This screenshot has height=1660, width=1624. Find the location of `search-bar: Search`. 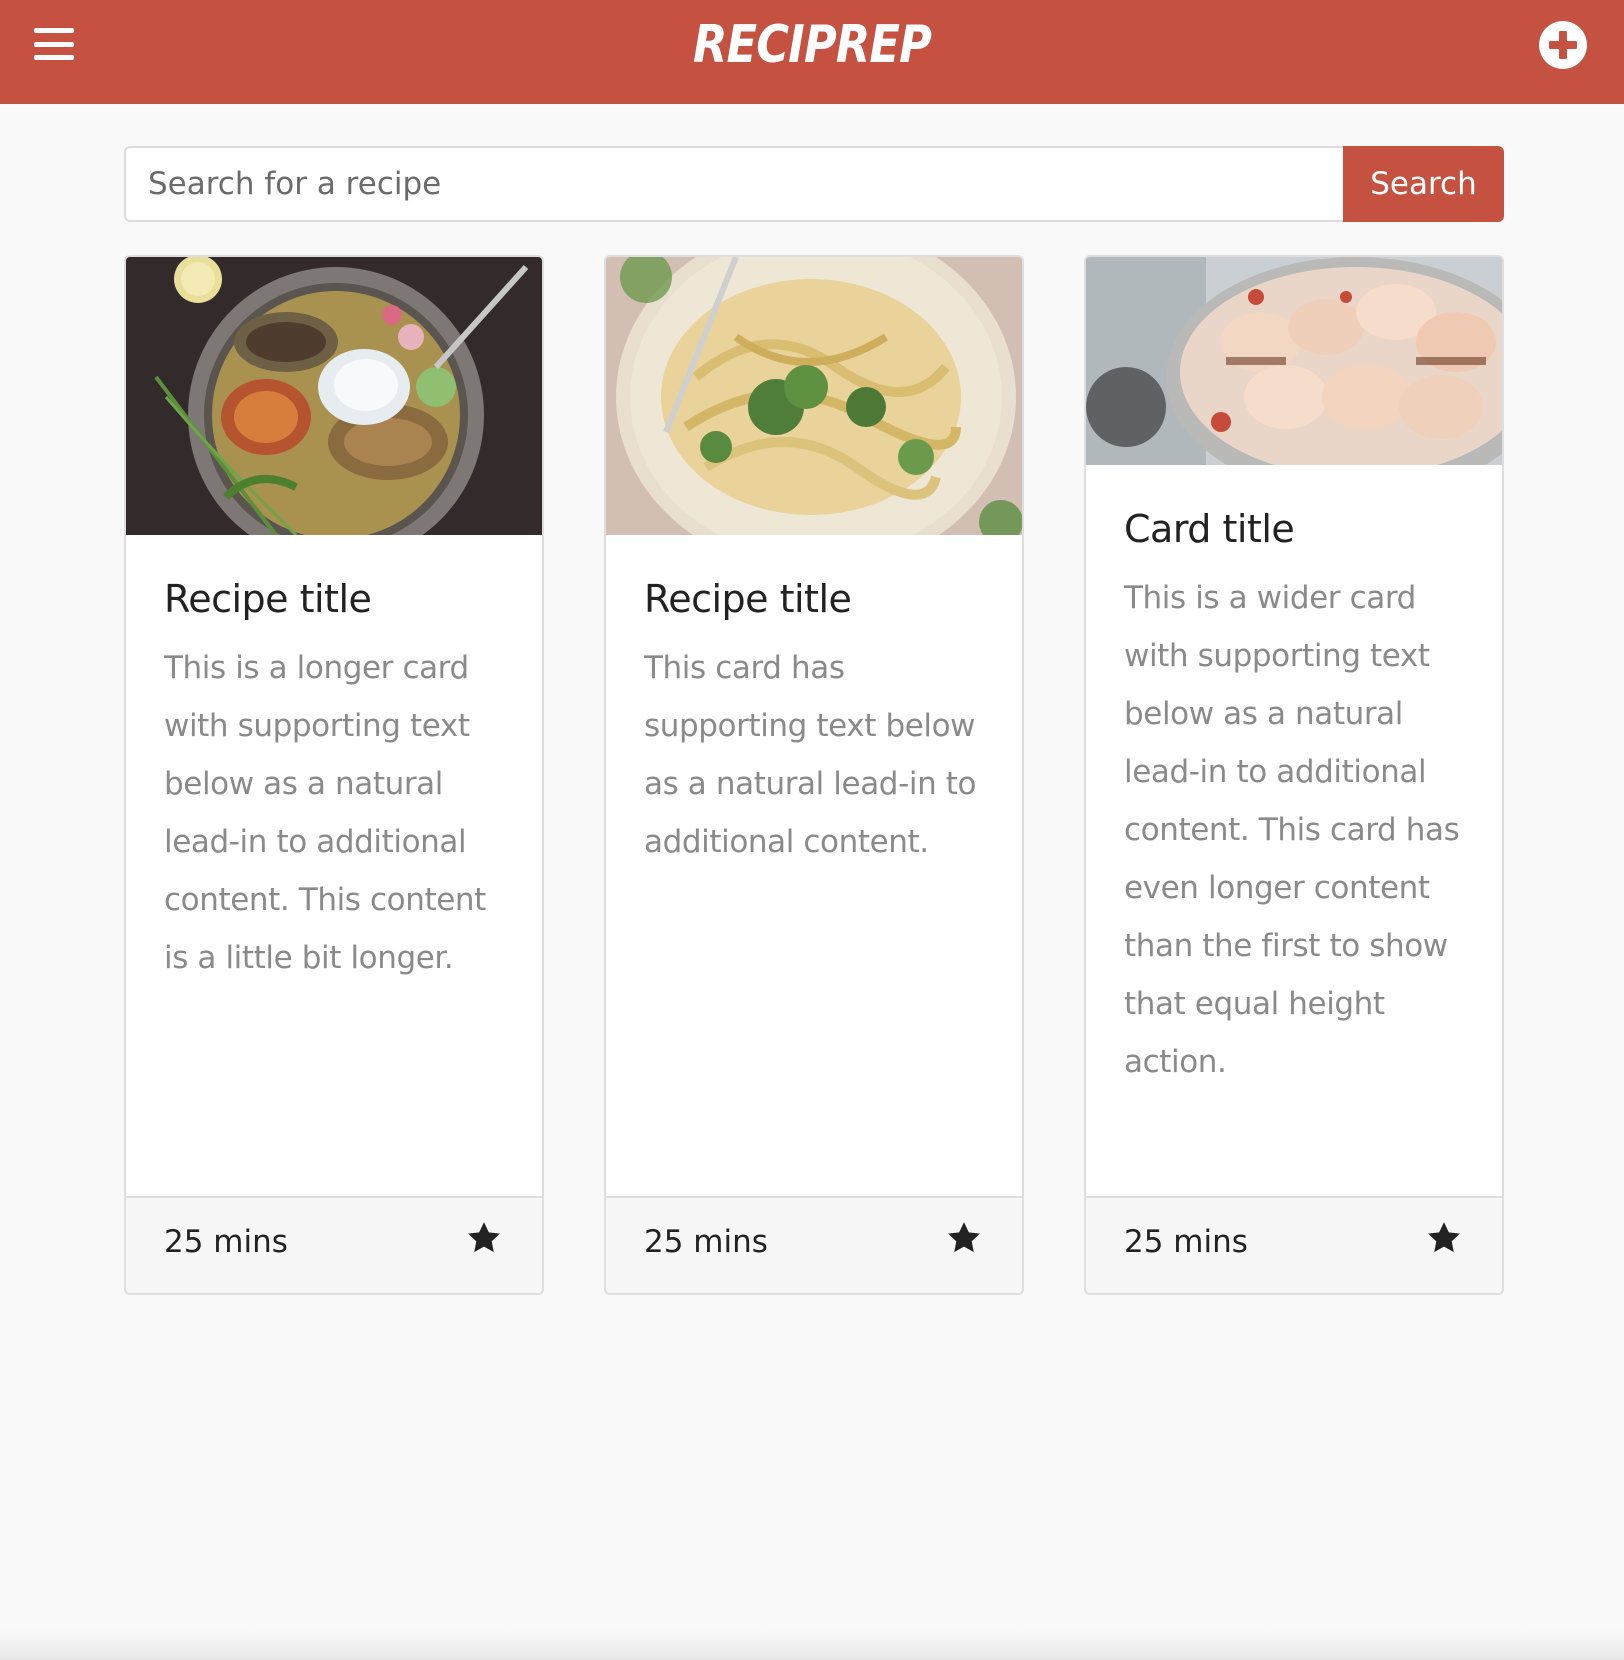

search-bar: Search is located at coordinates (814, 184).